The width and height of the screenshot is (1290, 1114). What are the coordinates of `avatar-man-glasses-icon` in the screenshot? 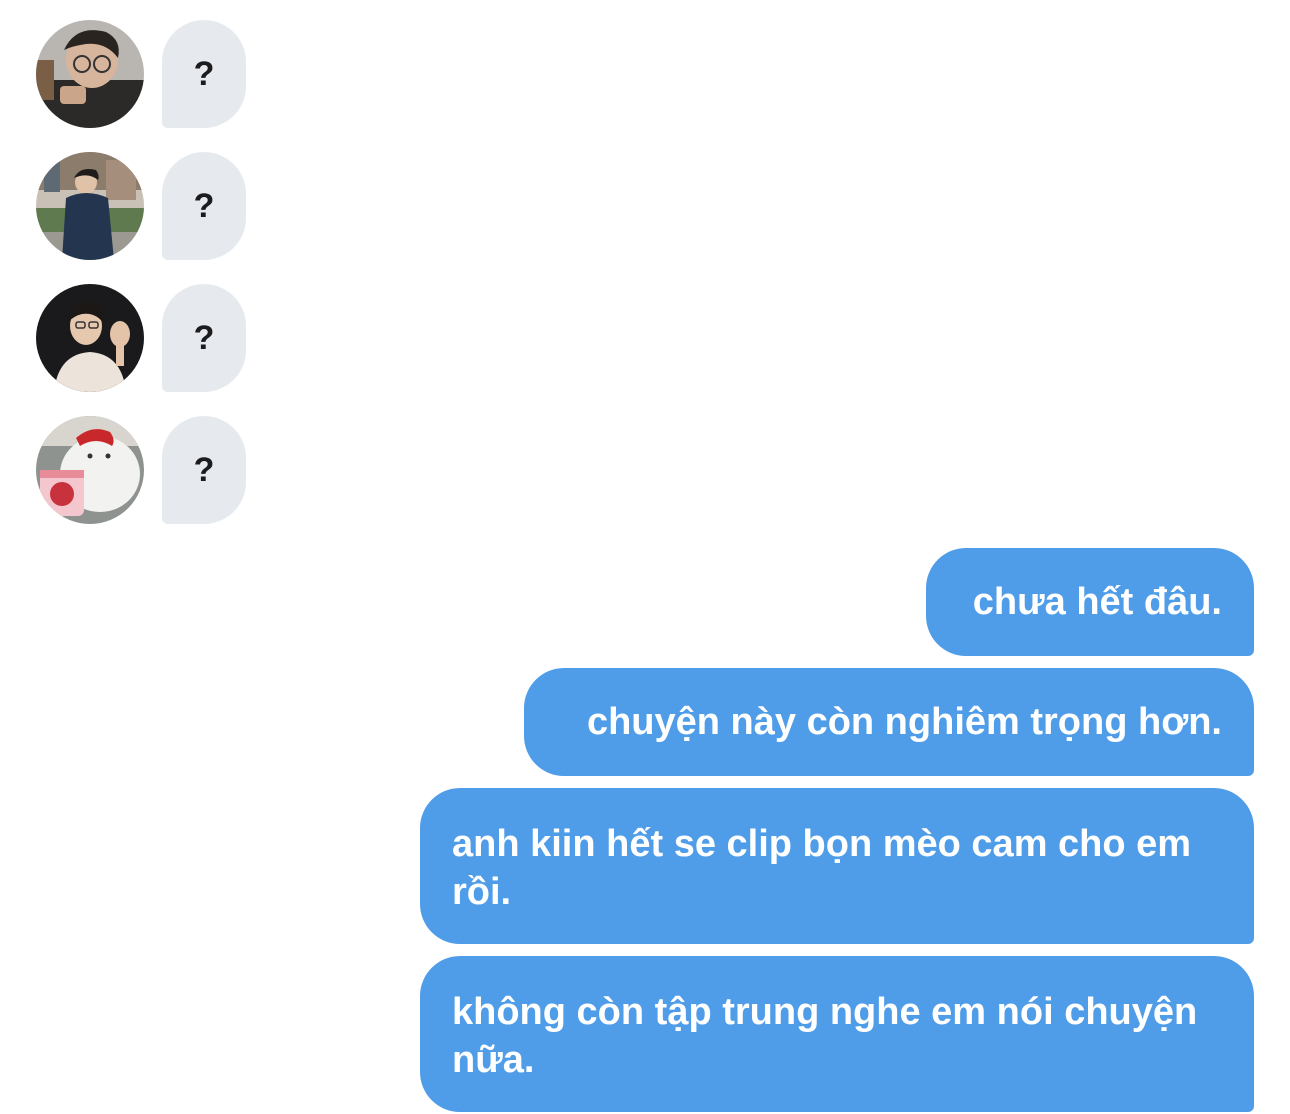 It's located at (90, 74).